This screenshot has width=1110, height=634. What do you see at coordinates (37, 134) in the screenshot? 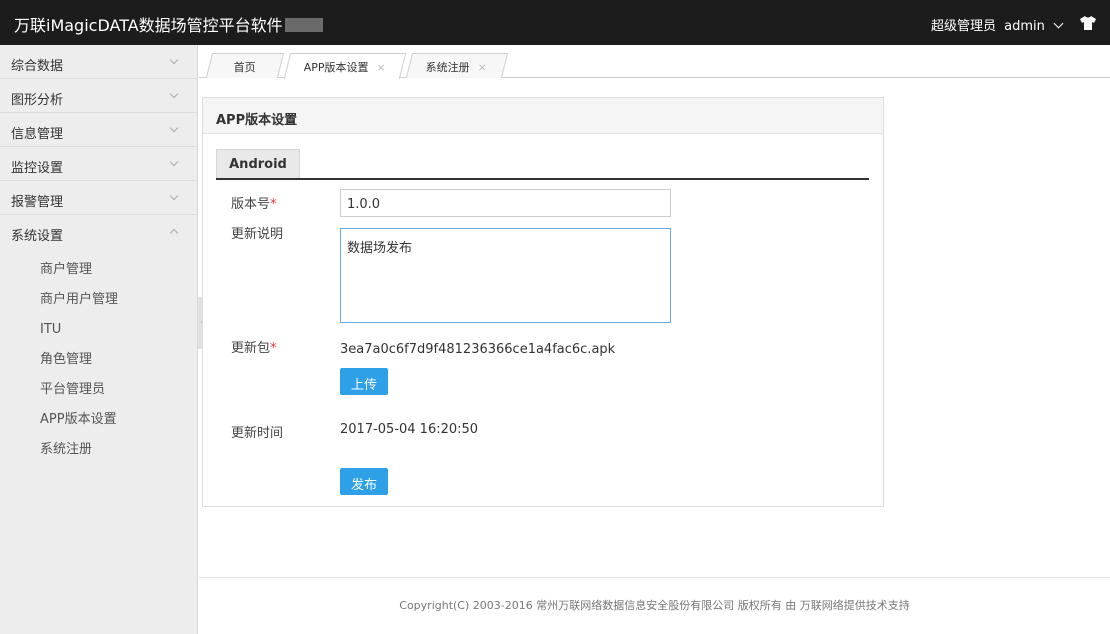
I see `sidebar-group-label: 信息管理` at bounding box center [37, 134].